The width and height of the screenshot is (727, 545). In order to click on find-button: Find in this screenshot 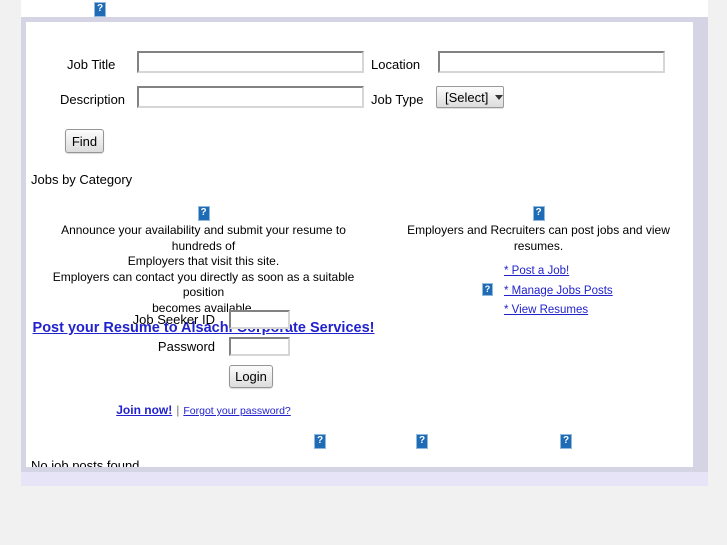, I will do `click(84, 141)`.